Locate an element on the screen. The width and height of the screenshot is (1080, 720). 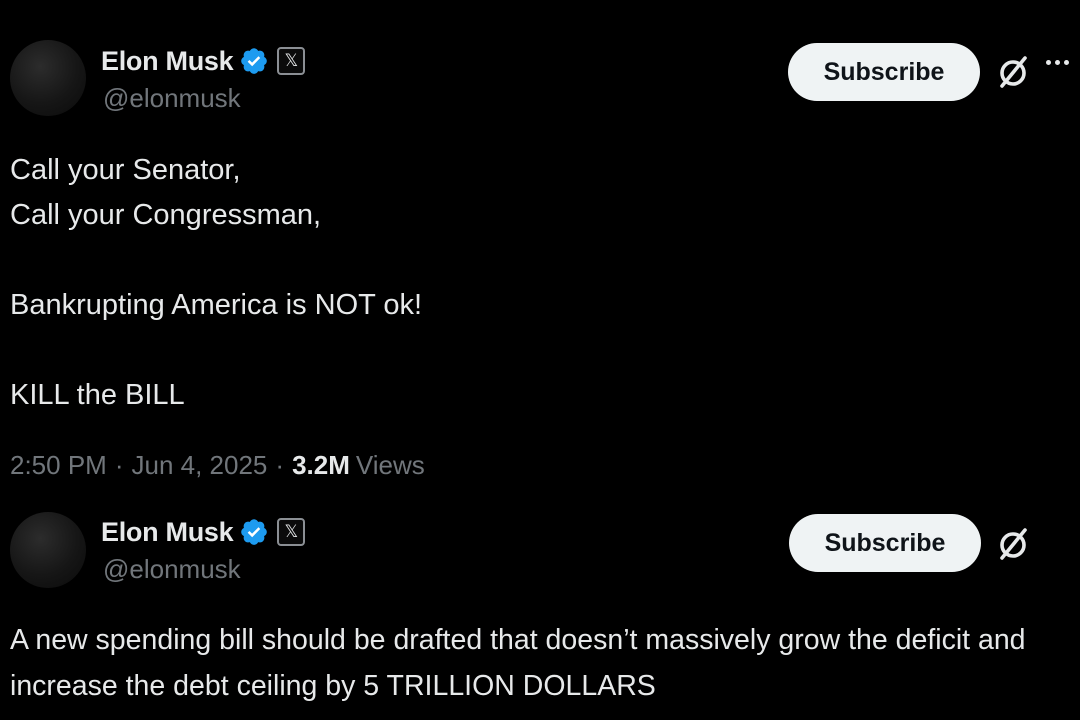
post-time: 2:50 PM is located at coordinates (58, 465).